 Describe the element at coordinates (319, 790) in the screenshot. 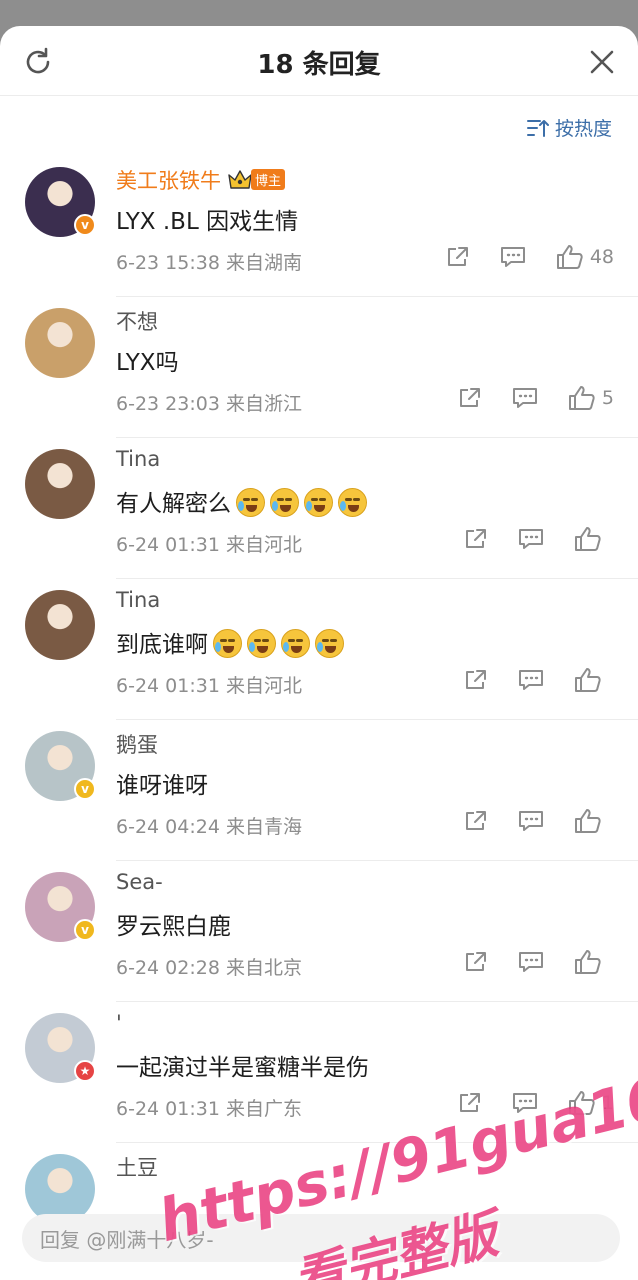

I see `comment-item: v 鹅蛋 谁呀谁呀 6-24 04:24 来自青海` at that location.